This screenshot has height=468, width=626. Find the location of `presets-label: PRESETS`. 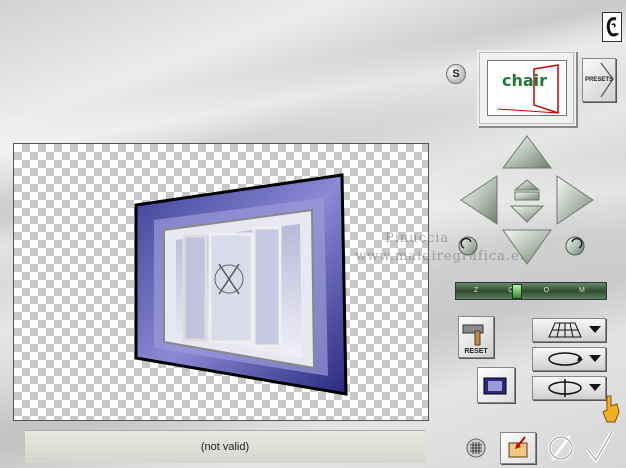

presets-label: PRESETS is located at coordinates (599, 80).